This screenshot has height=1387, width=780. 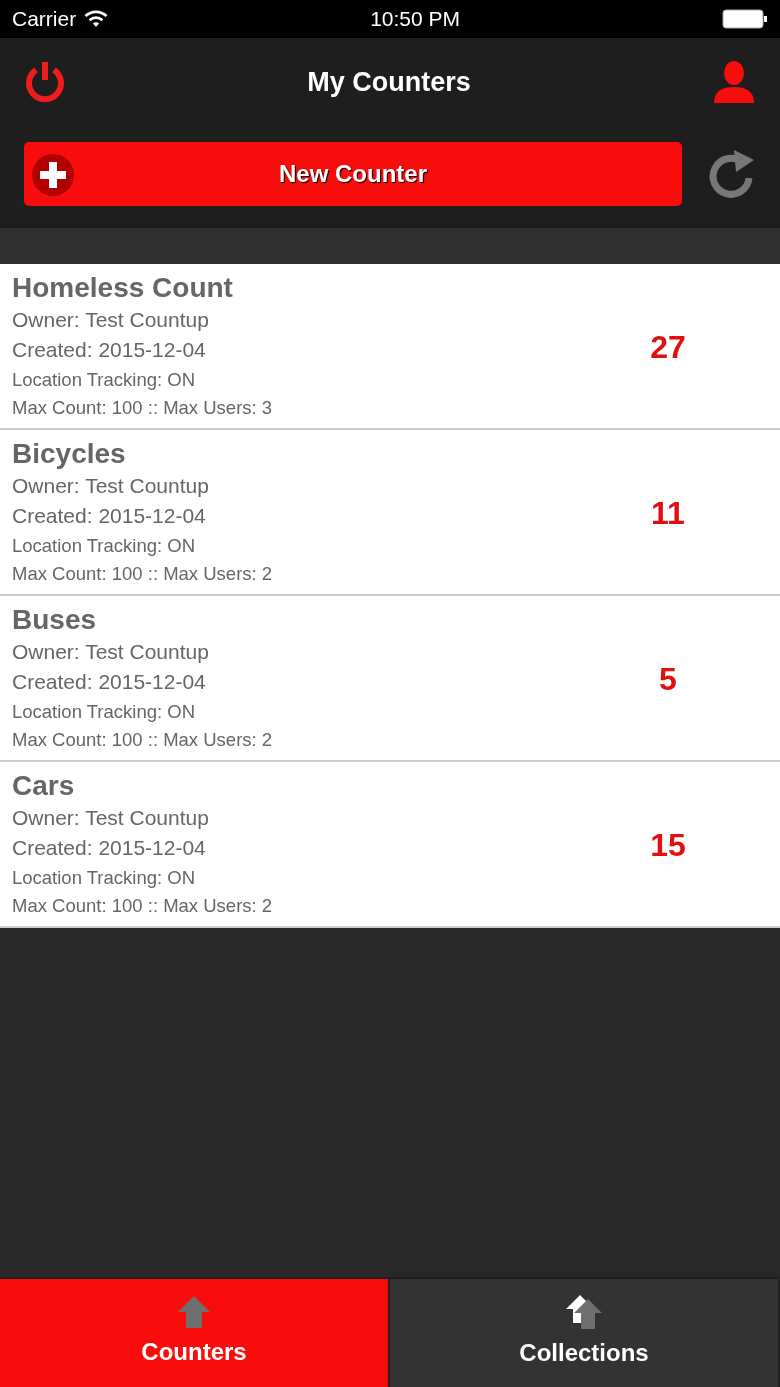 I want to click on wifi-icon, so click(x=96, y=19).